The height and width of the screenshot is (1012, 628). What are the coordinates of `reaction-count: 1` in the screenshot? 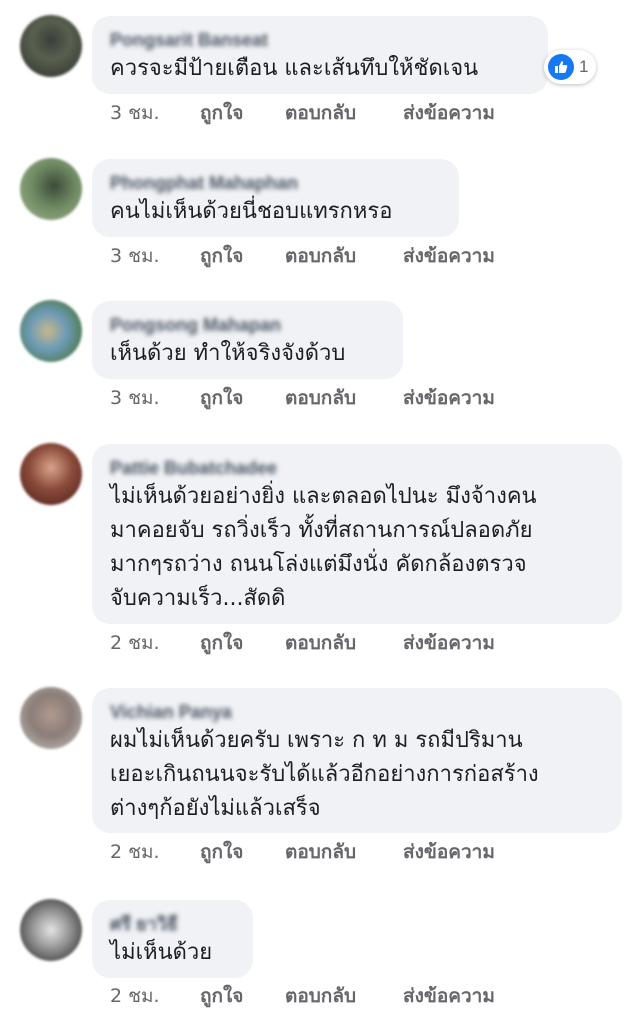 It's located at (570, 67).